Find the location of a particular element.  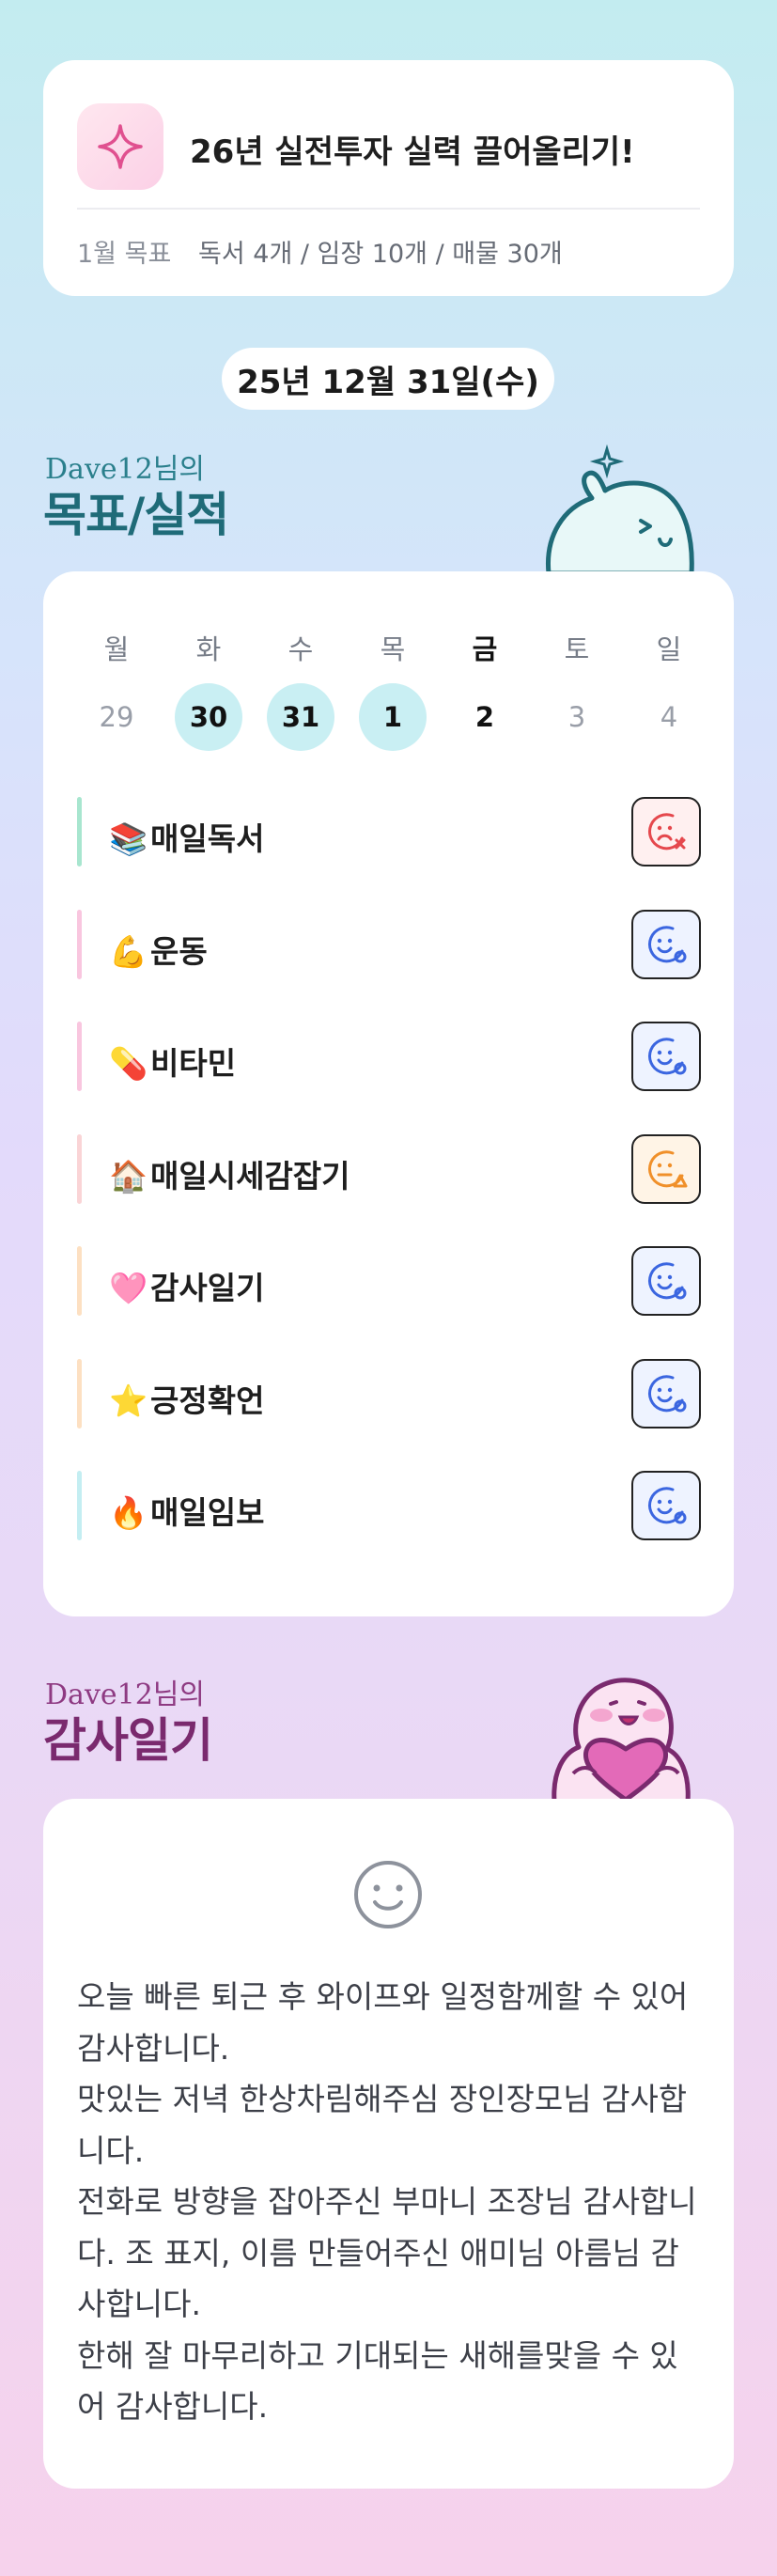

weekday-label: 토 is located at coordinates (577, 649).